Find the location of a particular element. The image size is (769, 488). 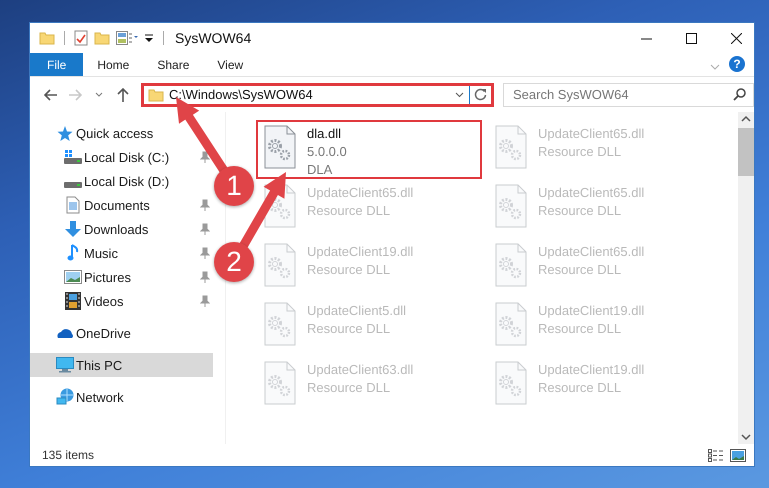

address-bar: C:\Windows\SysWOW64 is located at coordinates (317, 94).